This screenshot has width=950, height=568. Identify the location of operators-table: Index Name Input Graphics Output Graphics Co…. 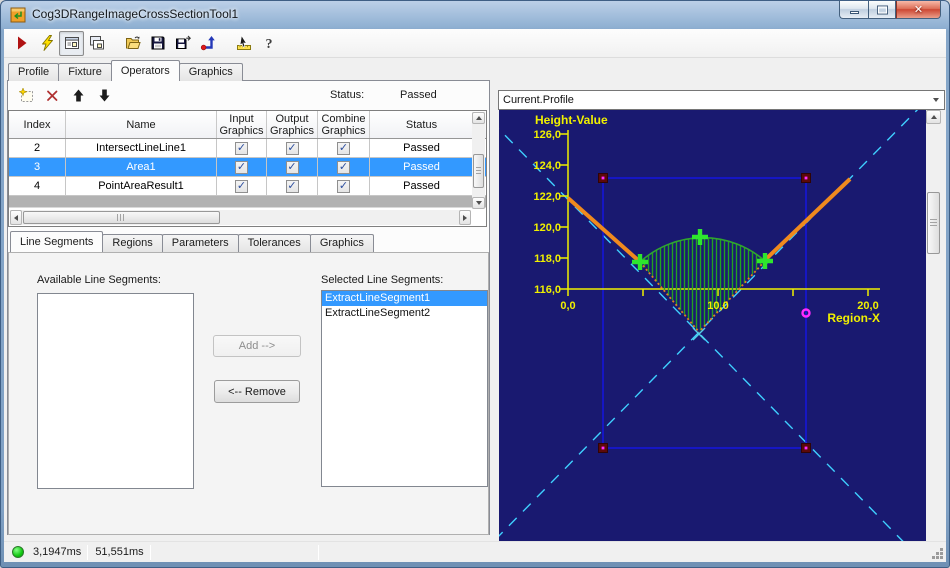
(247, 168).